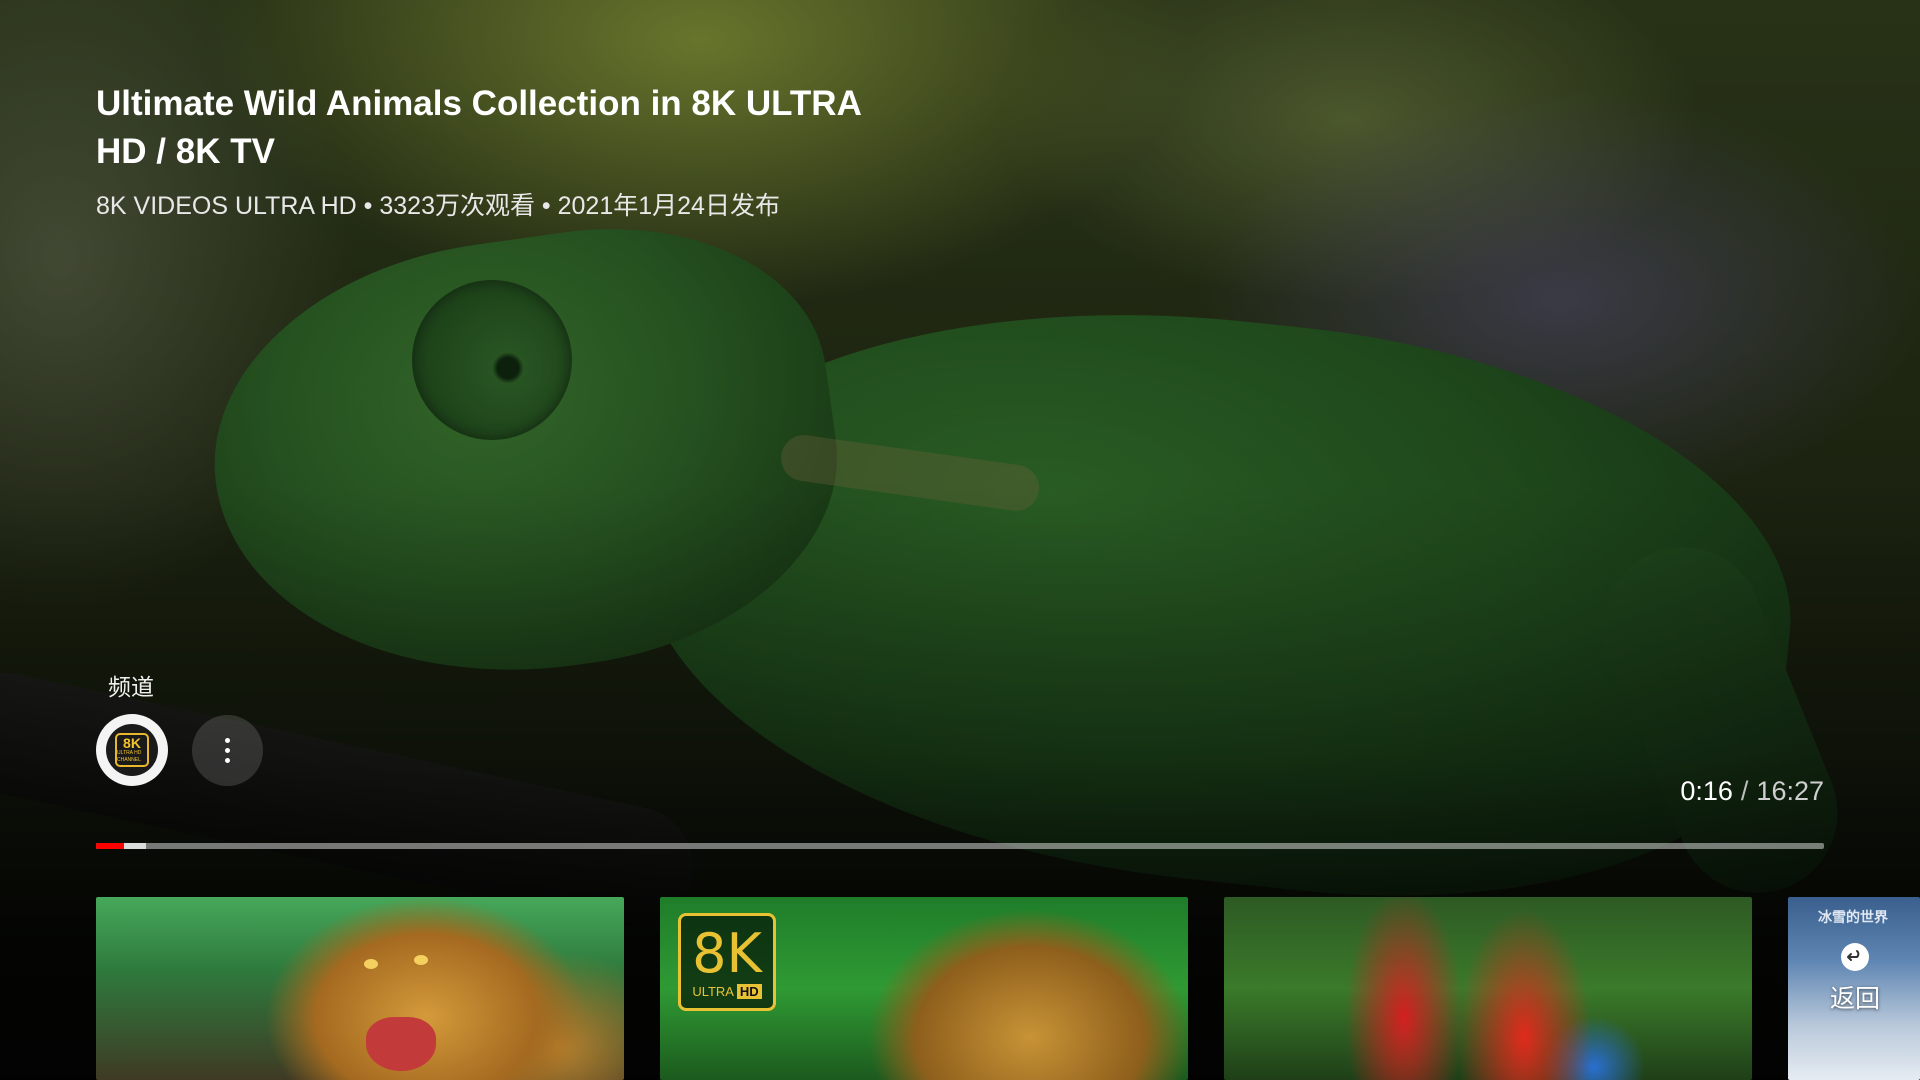  What do you see at coordinates (1752, 791) in the screenshot?
I see `time-readout: 0:16/16:27` at bounding box center [1752, 791].